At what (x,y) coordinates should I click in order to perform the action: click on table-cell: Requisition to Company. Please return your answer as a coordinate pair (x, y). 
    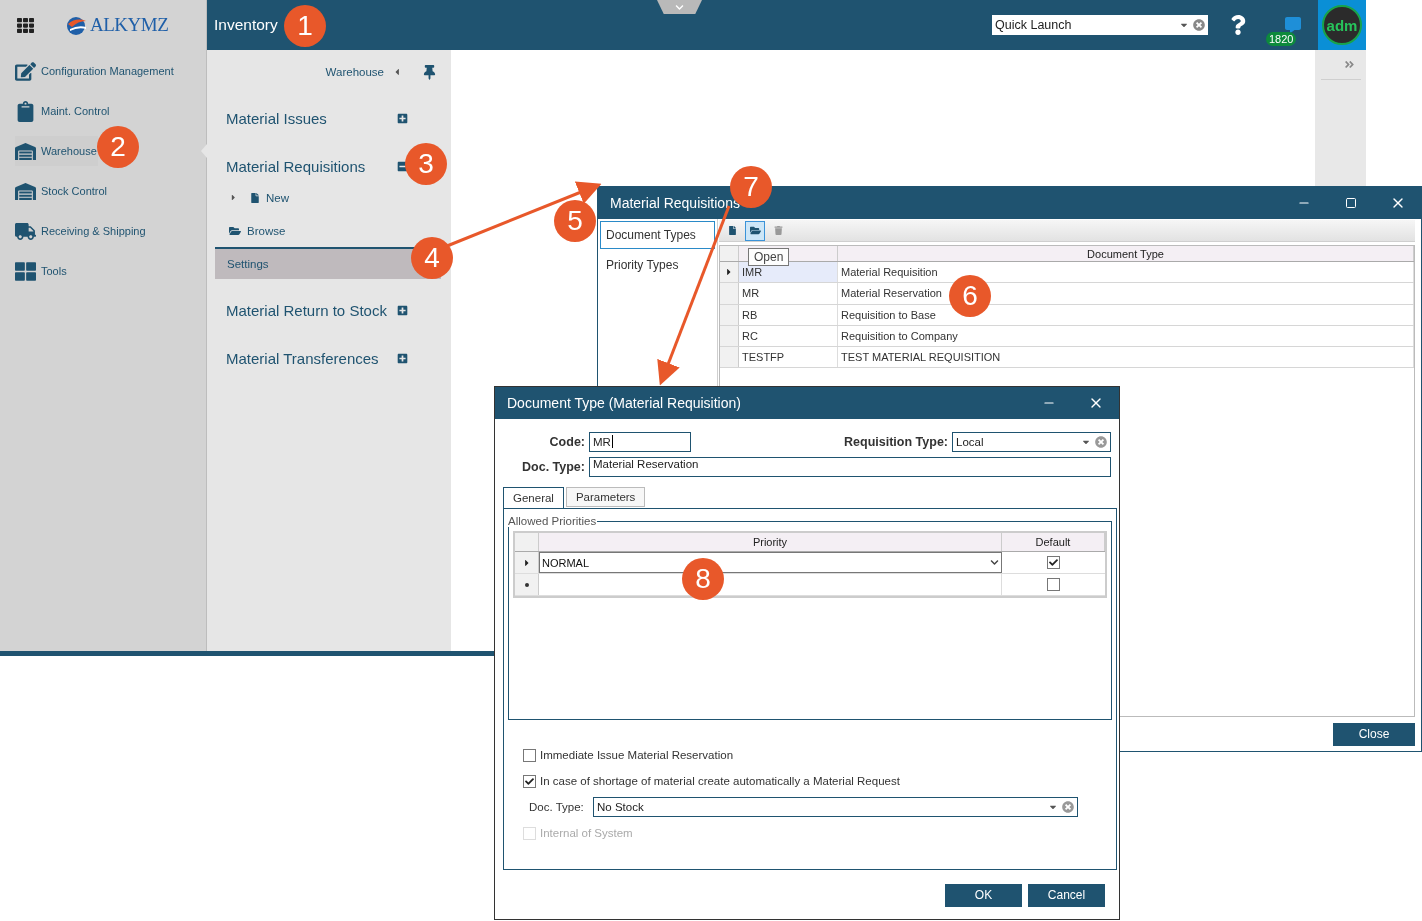
    Looking at the image, I should click on (1126, 336).